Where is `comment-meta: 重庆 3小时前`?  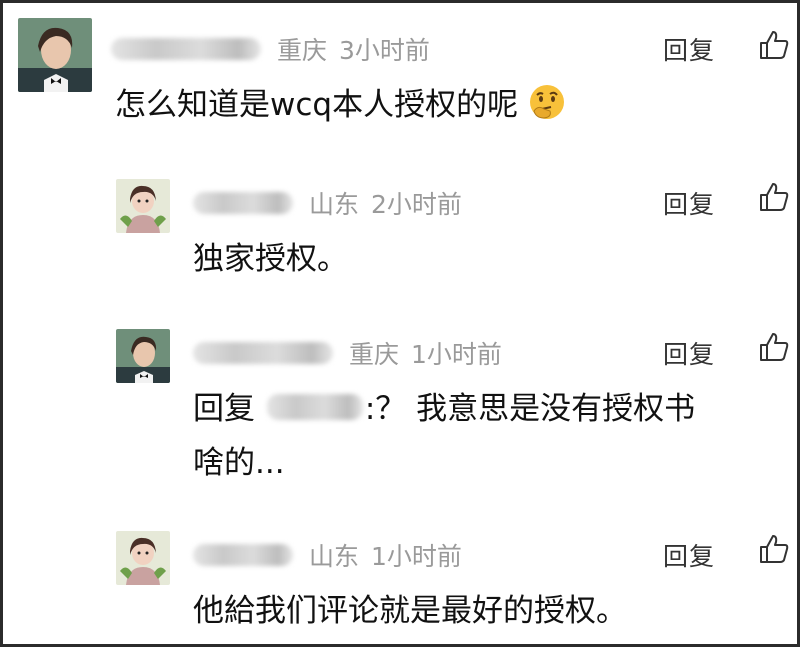
comment-meta: 重庆 3小时前 is located at coordinates (270, 49).